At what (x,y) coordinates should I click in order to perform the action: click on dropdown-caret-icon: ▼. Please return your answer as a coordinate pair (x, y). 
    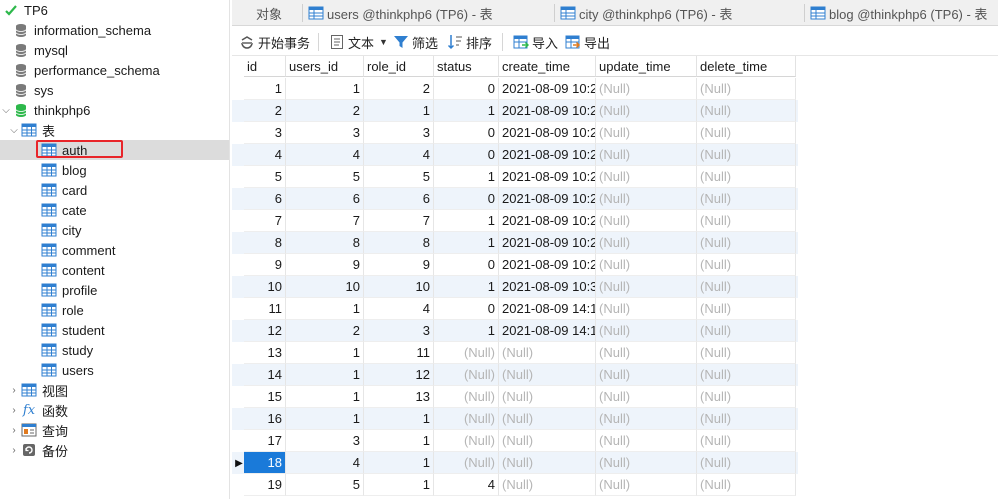
    Looking at the image, I should click on (383, 42).